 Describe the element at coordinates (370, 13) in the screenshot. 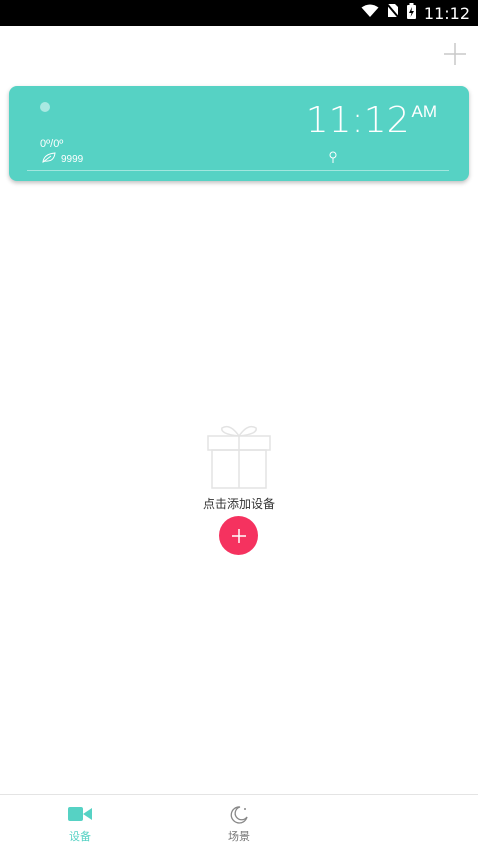

I see `wifi-icon` at that location.